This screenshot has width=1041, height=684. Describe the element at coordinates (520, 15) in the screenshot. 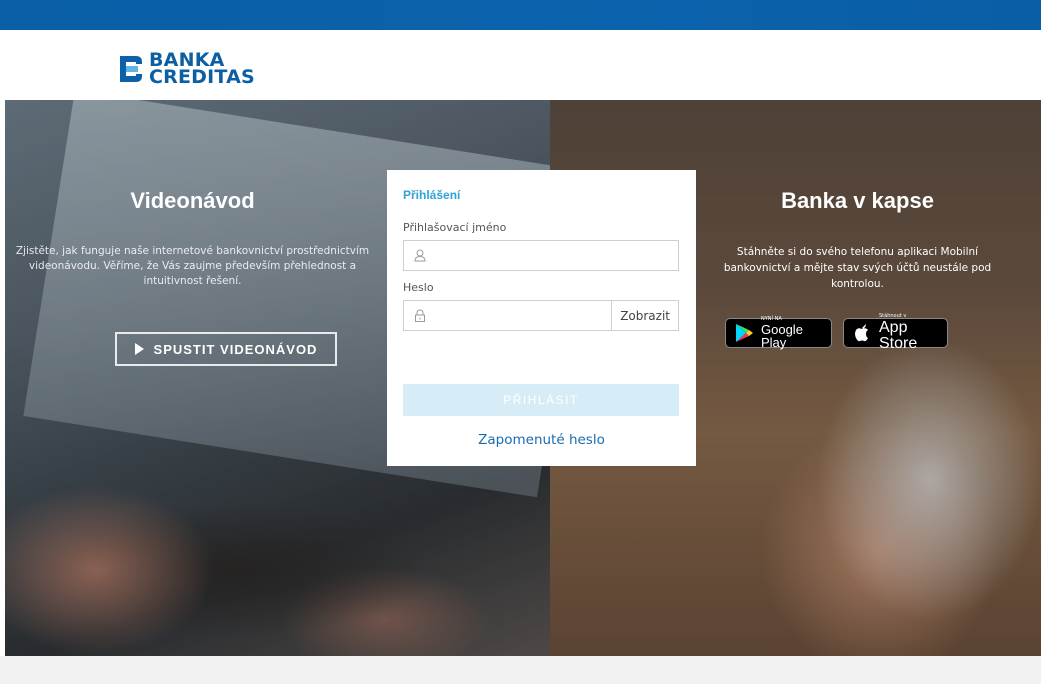

I see `top-bar` at that location.